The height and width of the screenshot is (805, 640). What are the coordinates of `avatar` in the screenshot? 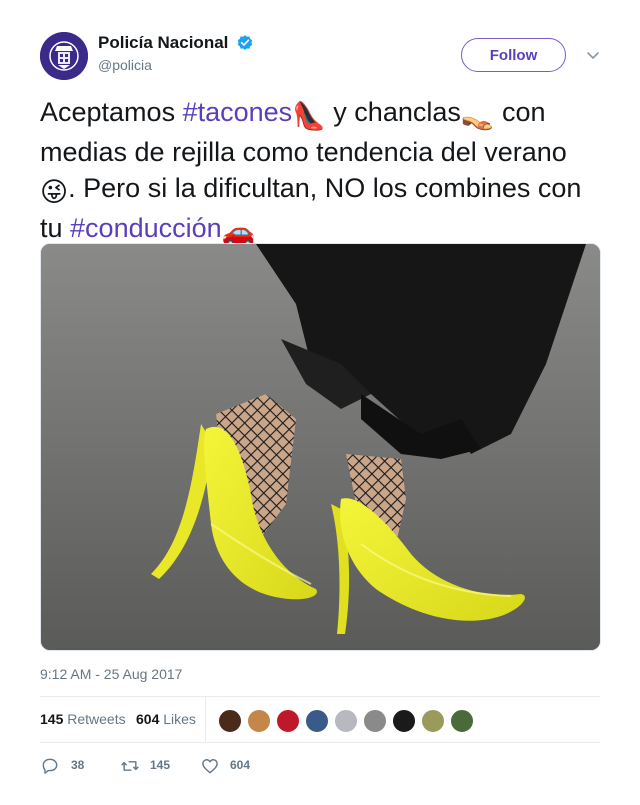 It's located at (64, 56).